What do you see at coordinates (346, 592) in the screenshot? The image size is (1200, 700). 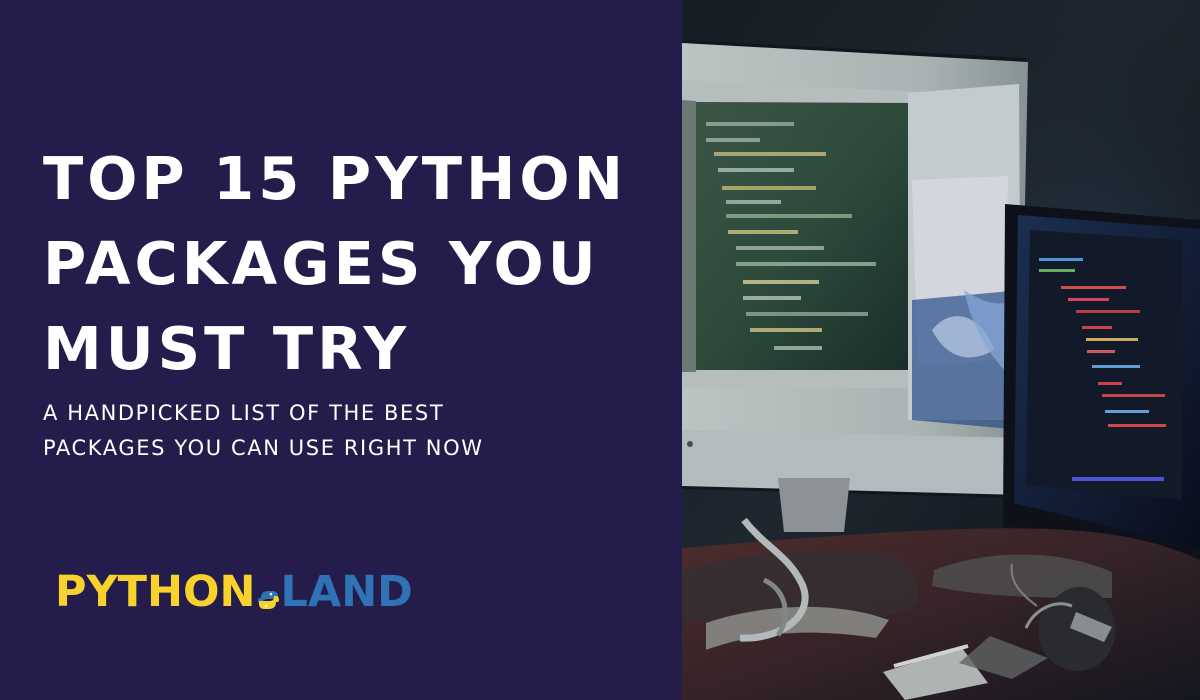 I see `logo-land-text: LAND` at bounding box center [346, 592].